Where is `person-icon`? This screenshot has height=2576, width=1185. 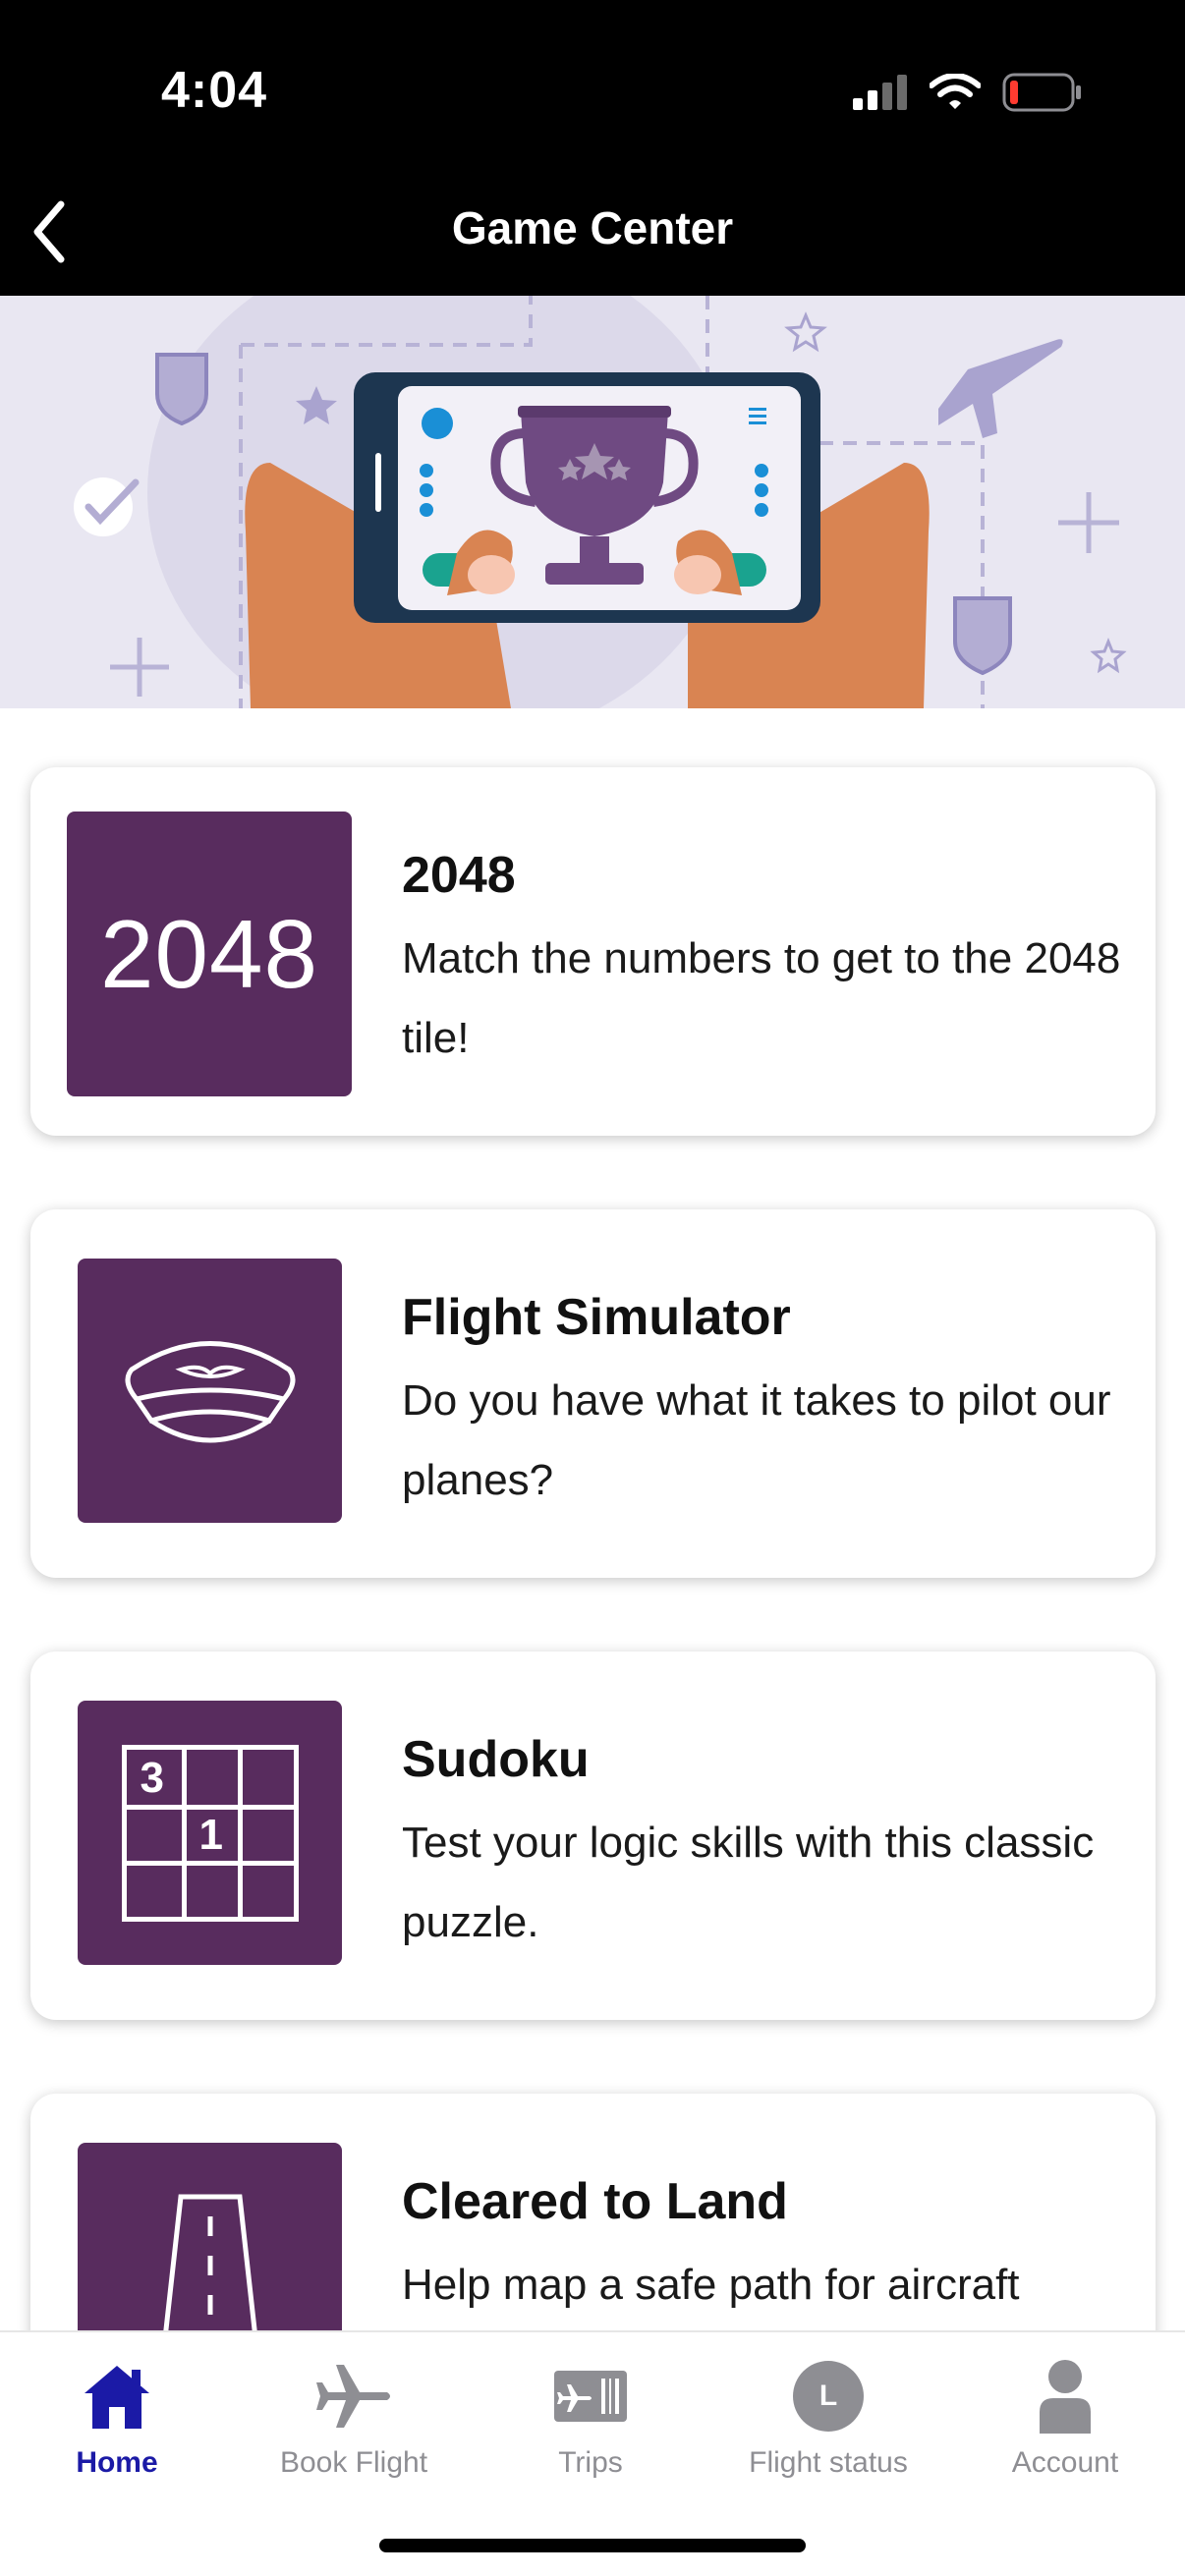
person-icon is located at coordinates (1065, 2397).